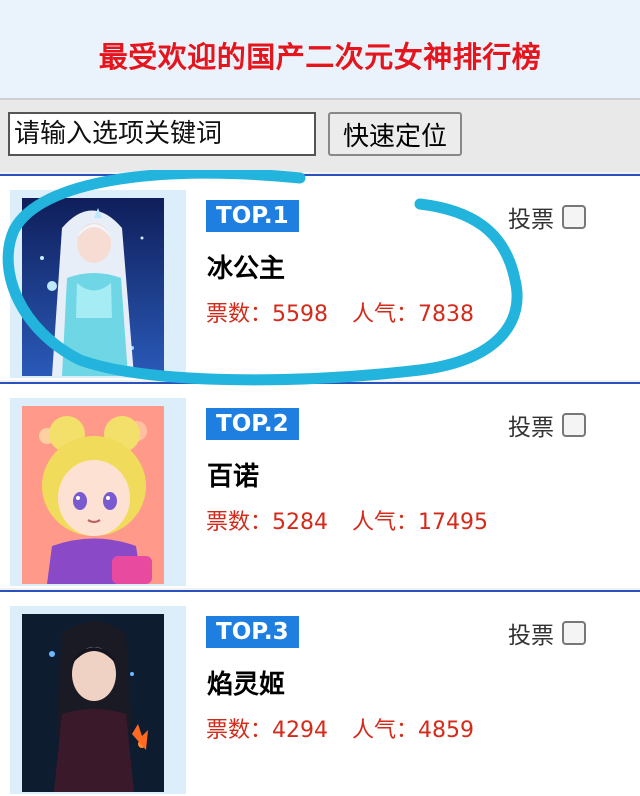 This screenshot has height=796, width=640. I want to click on search-bar: 快速定位, so click(320, 136).